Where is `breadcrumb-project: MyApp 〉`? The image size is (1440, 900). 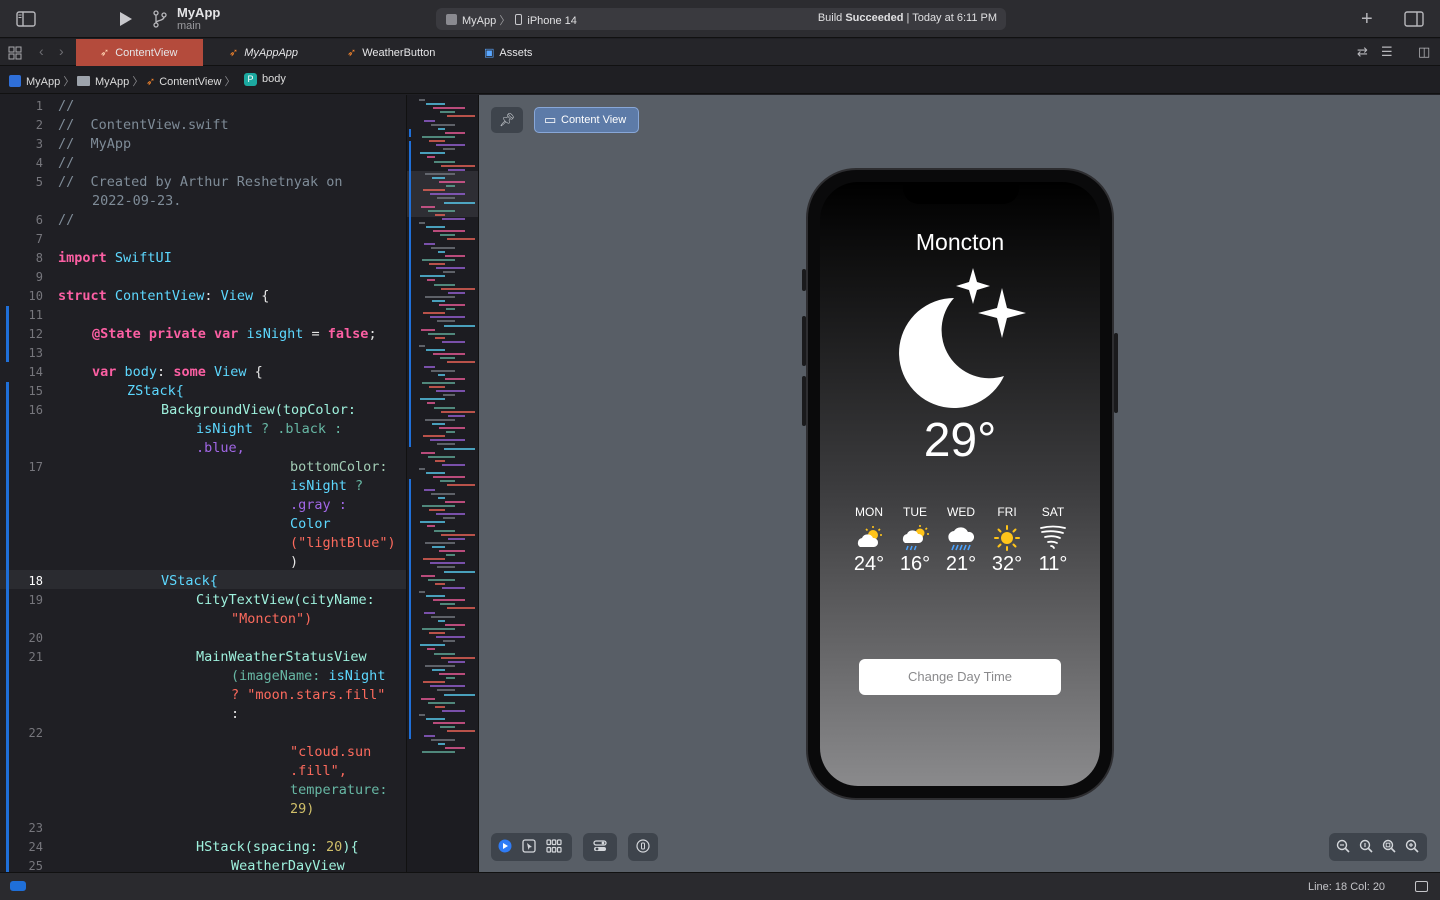
breadcrumb-project: MyApp 〉 is located at coordinates (41, 81).